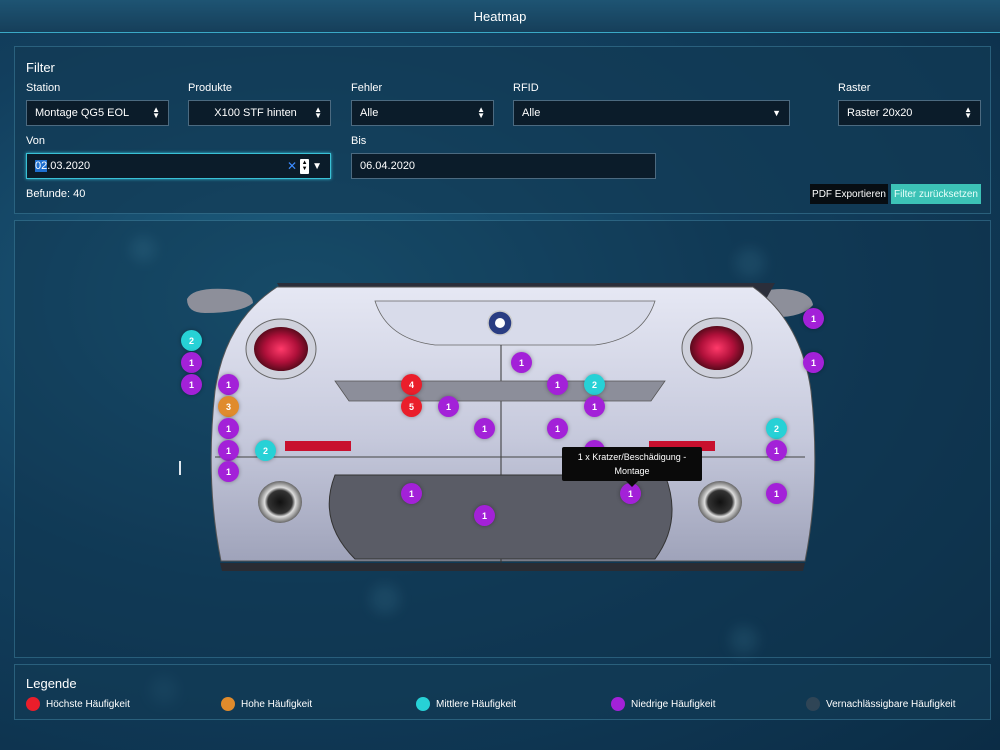  What do you see at coordinates (854, 88) in the screenshot?
I see `grid-label: Raster` at bounding box center [854, 88].